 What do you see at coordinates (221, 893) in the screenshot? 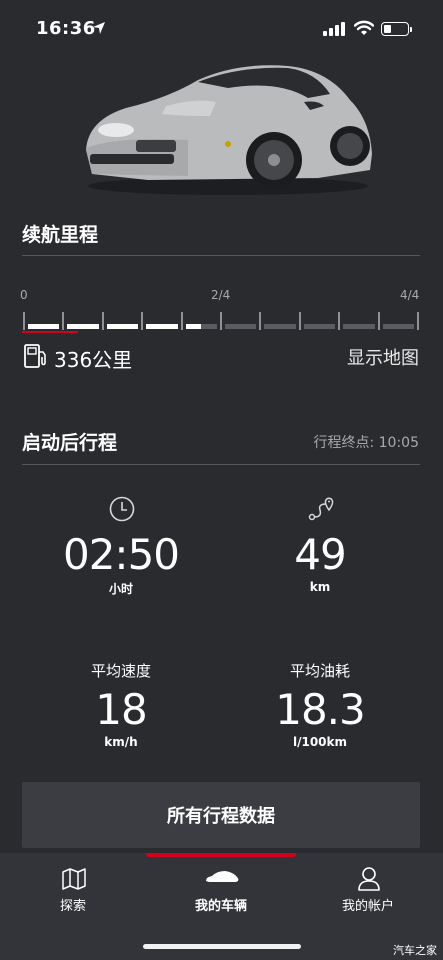
I see `nav-tab-my-vehicle: 我的车辆` at bounding box center [221, 893].